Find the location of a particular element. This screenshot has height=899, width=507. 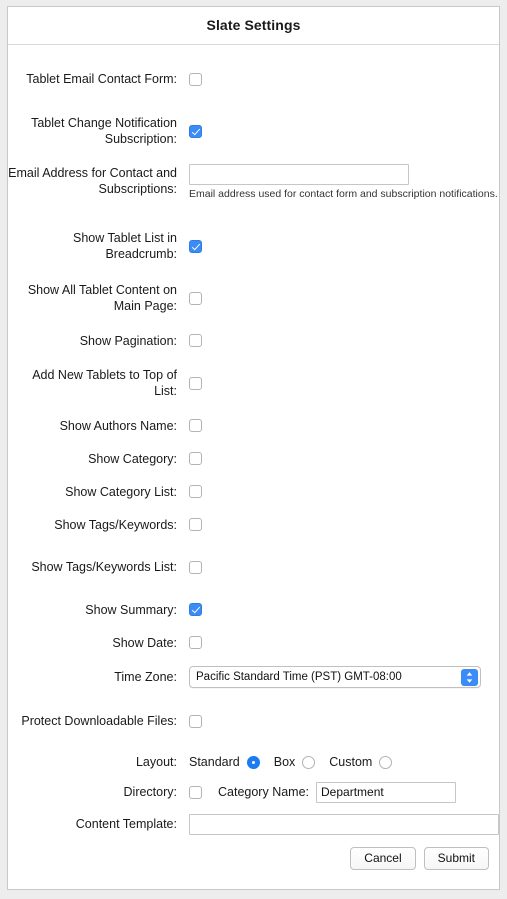

row-content-template: Content Template: is located at coordinates (253, 824).